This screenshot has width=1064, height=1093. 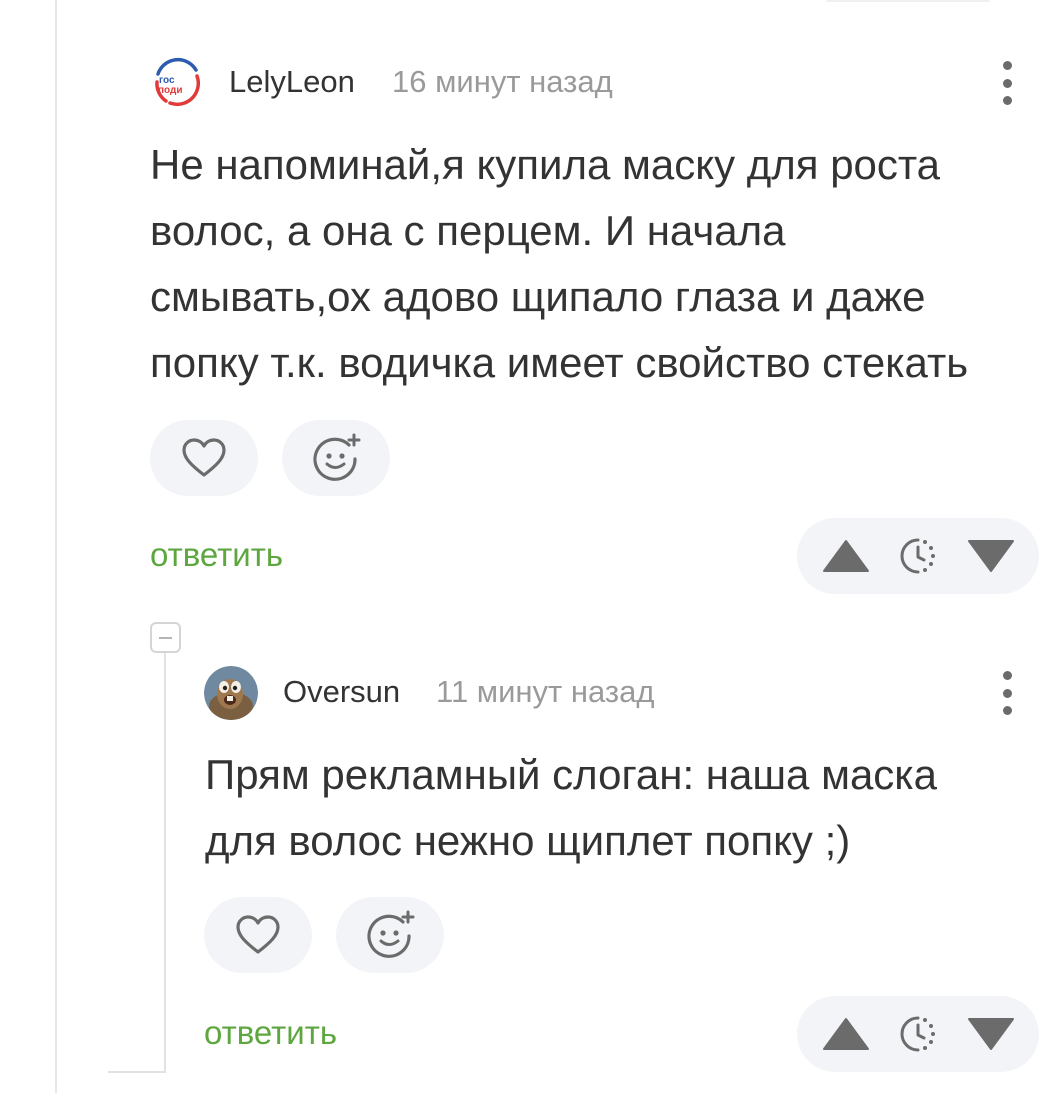 I want to click on comment-text-line: Прям рекламный слоган: наша маска, so click(x=571, y=774).